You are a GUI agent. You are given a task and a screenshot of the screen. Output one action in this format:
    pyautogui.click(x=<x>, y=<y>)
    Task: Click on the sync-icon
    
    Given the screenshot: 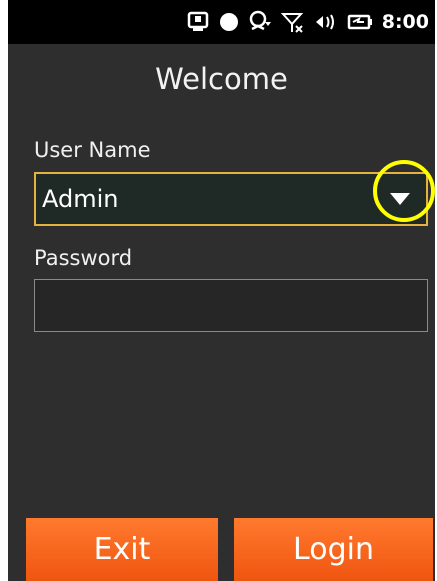 What is the action you would take?
    pyautogui.click(x=260, y=22)
    